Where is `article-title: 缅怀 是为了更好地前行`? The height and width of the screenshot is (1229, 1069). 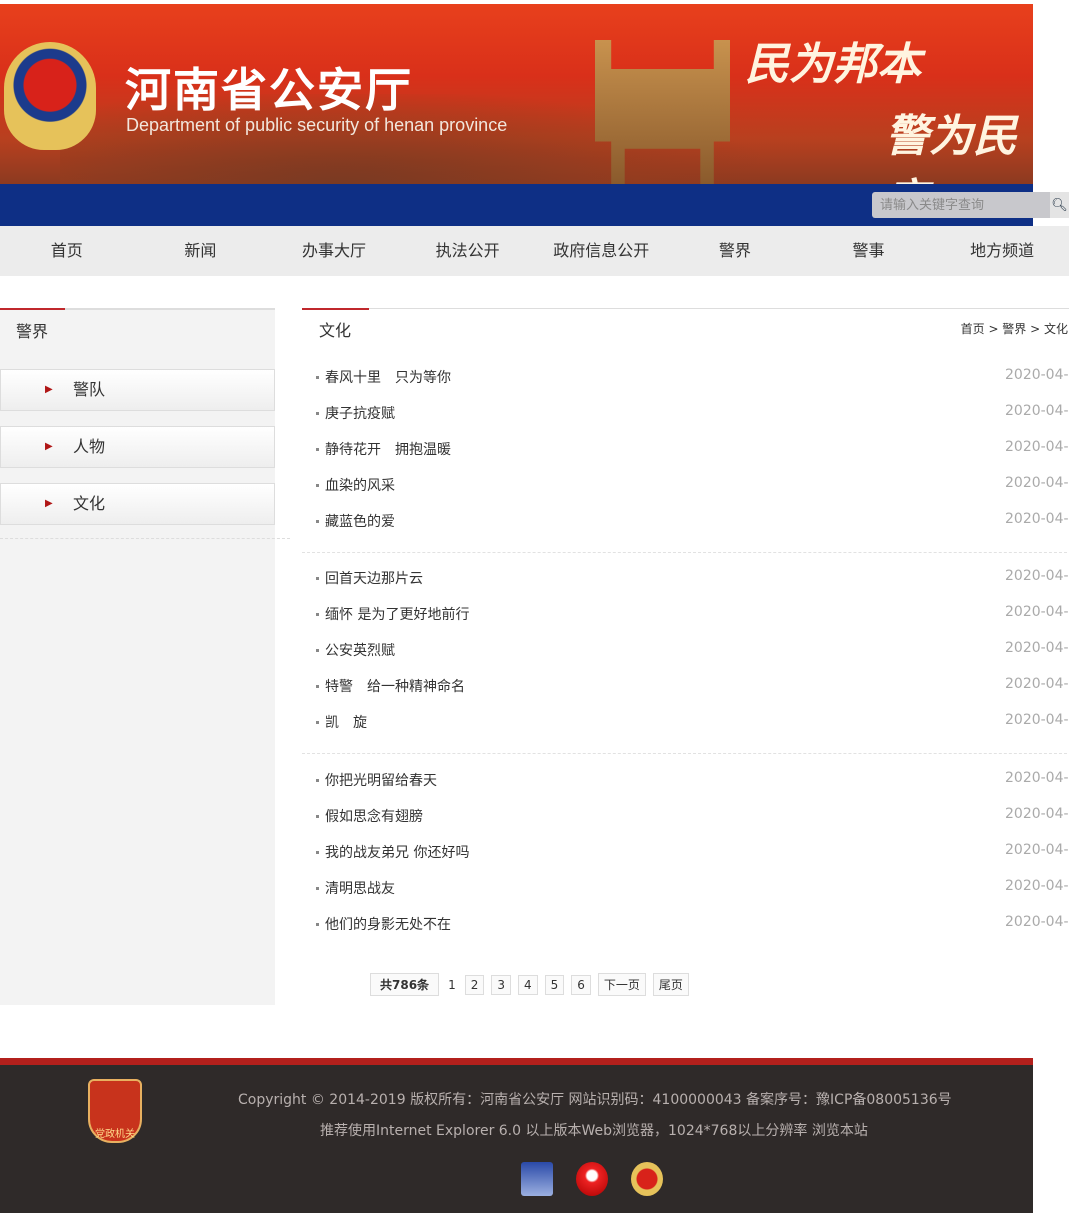
article-title: 缅怀 是为了更好地前行 is located at coordinates (397, 614).